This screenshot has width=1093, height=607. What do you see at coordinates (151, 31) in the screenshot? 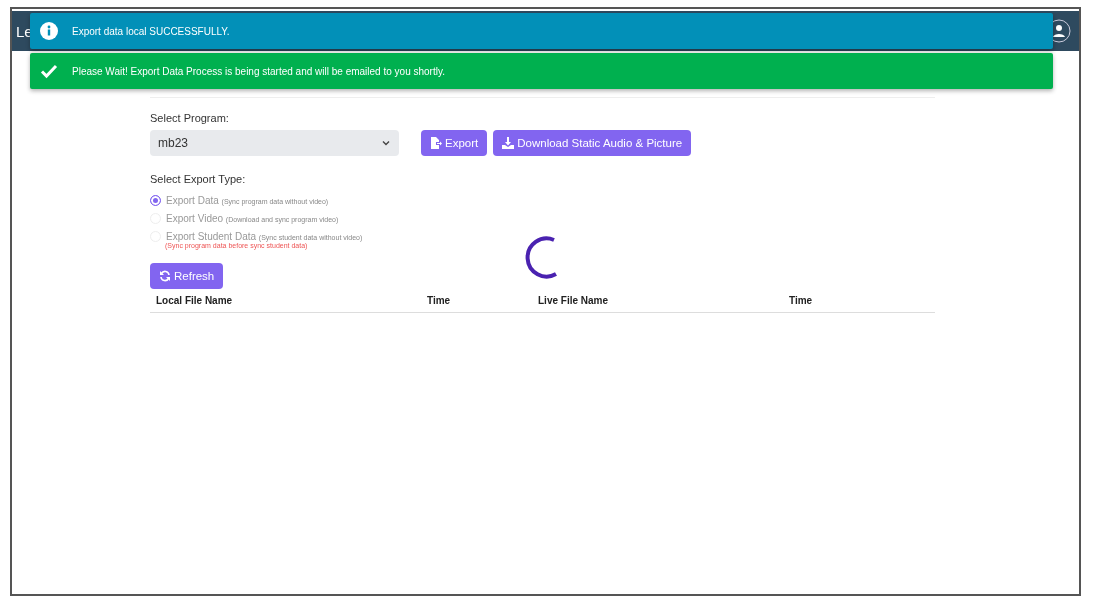
I see `toast-message: Export data local SUCCESSFULLY.` at bounding box center [151, 31].